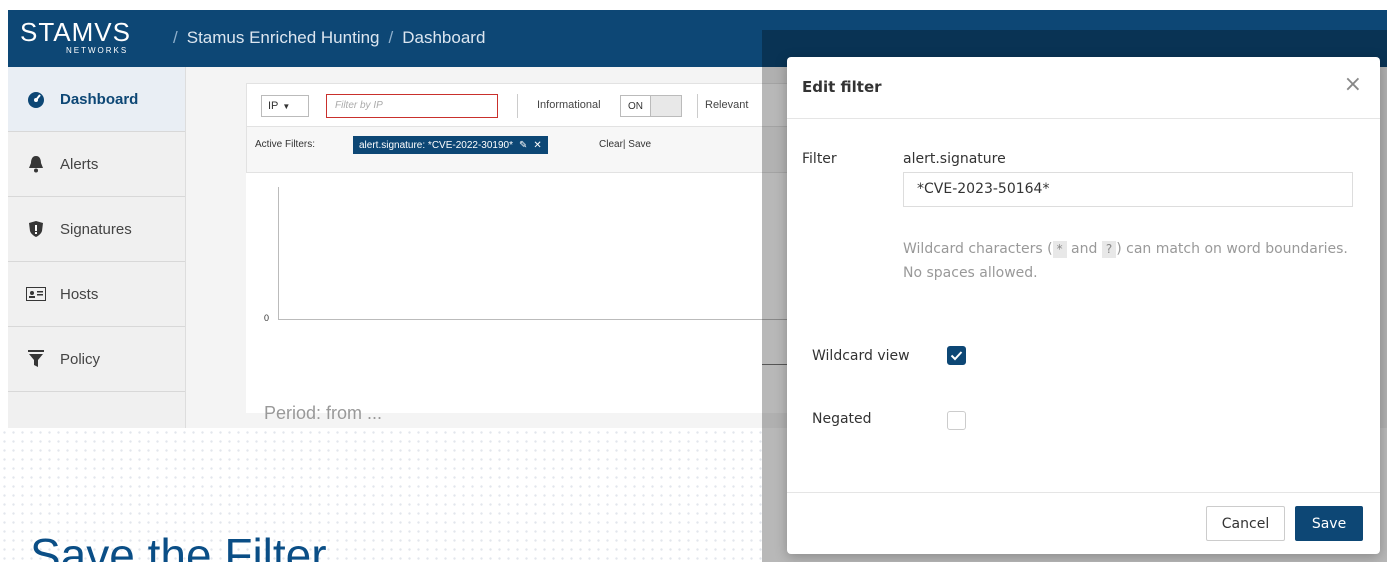  What do you see at coordinates (978, 249) in the screenshot?
I see `help-text: Wildcard characters (` at bounding box center [978, 249].